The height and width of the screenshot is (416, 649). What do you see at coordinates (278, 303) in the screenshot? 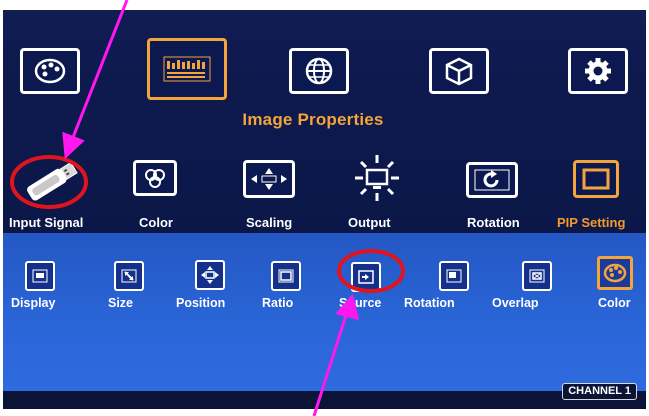
I see `sub-label-ratio: Ratio` at bounding box center [278, 303].